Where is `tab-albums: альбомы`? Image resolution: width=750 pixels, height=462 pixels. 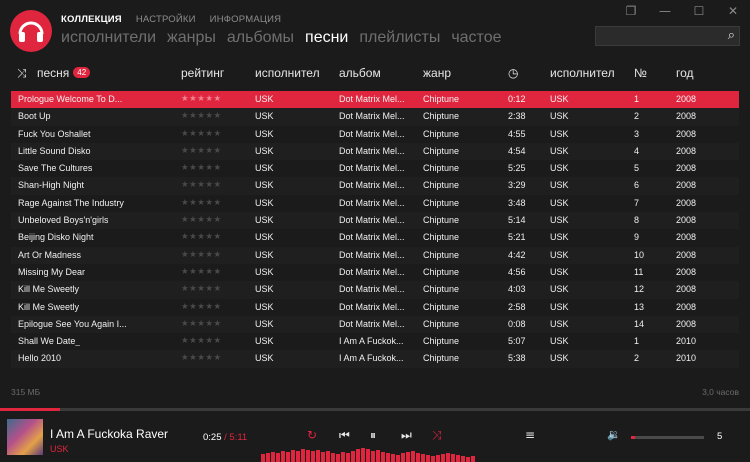 tab-albums: альбомы is located at coordinates (260, 38).